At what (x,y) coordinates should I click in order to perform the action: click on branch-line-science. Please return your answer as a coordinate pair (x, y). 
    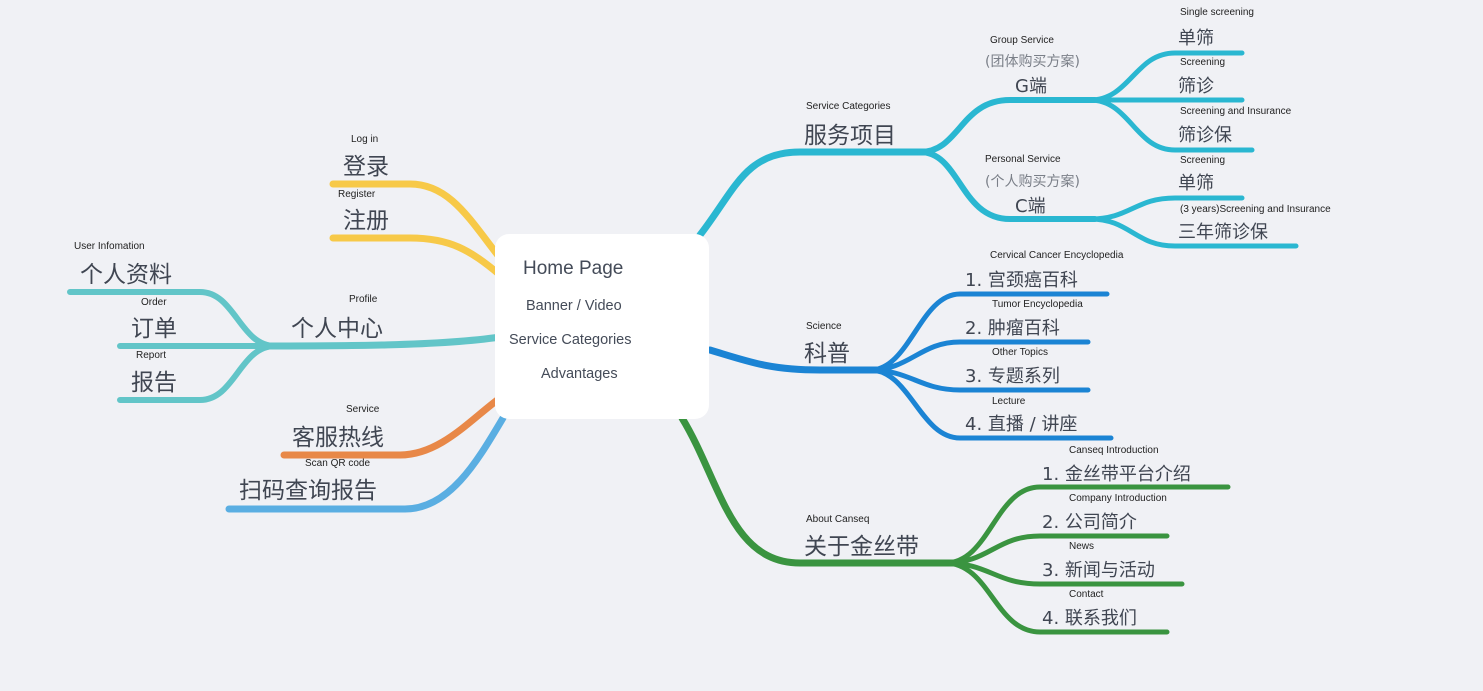
    Looking at the image, I should click on (795, 360).